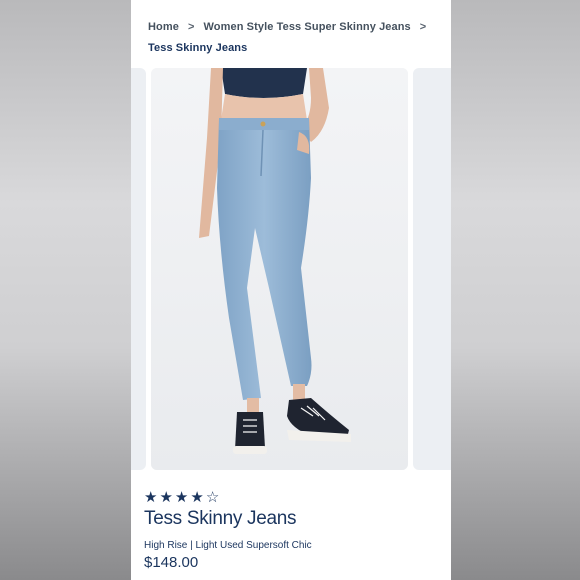  What do you see at coordinates (307, 27) in the screenshot?
I see `breadcrumb-category-link: Women Style Tess Super Skinny Jeans` at bounding box center [307, 27].